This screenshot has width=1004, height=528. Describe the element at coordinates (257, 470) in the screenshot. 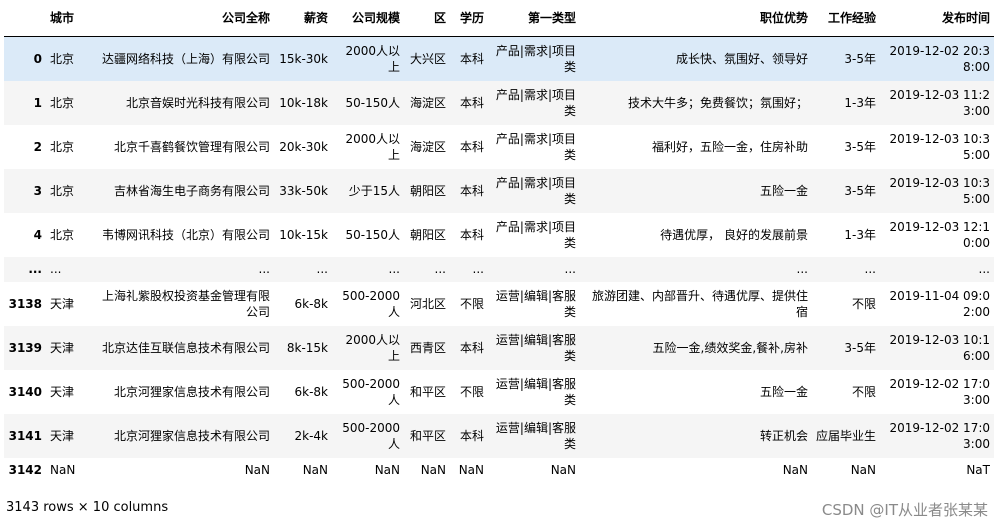

I see `cell-company: NaN` at that location.